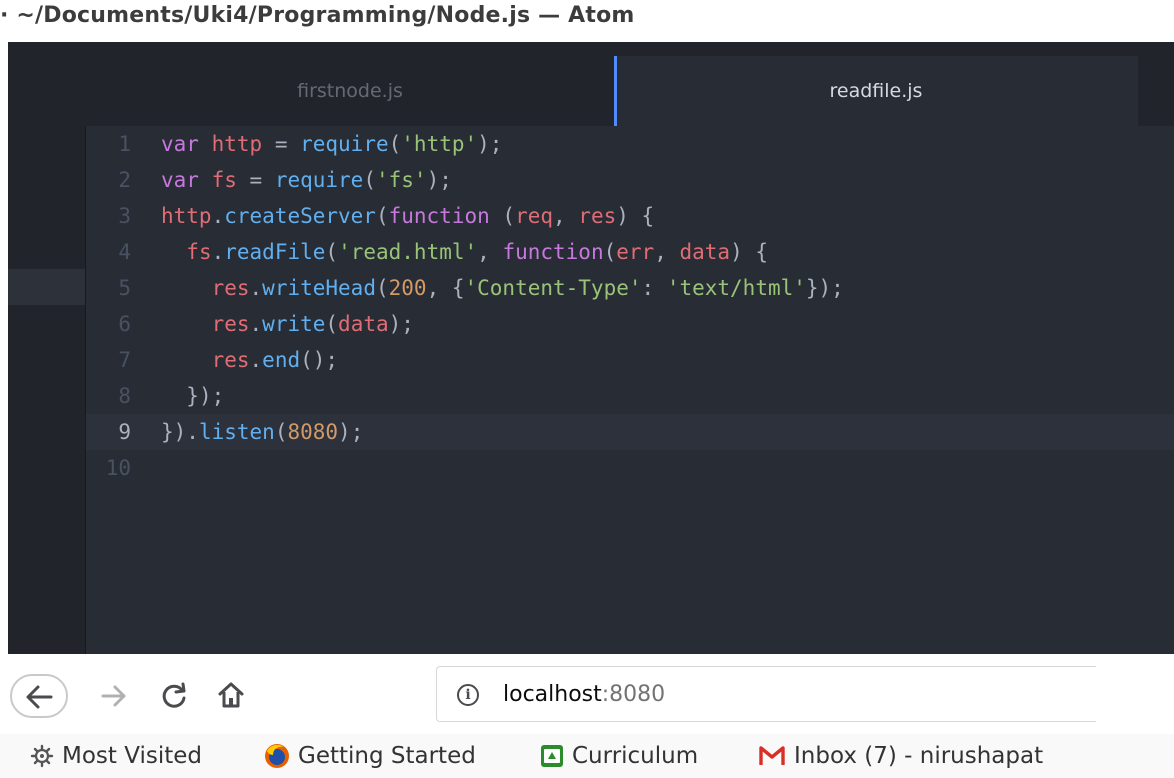 The width and height of the screenshot is (1174, 778). What do you see at coordinates (630, 396) in the screenshot?
I see `code-line: 8 });` at bounding box center [630, 396].